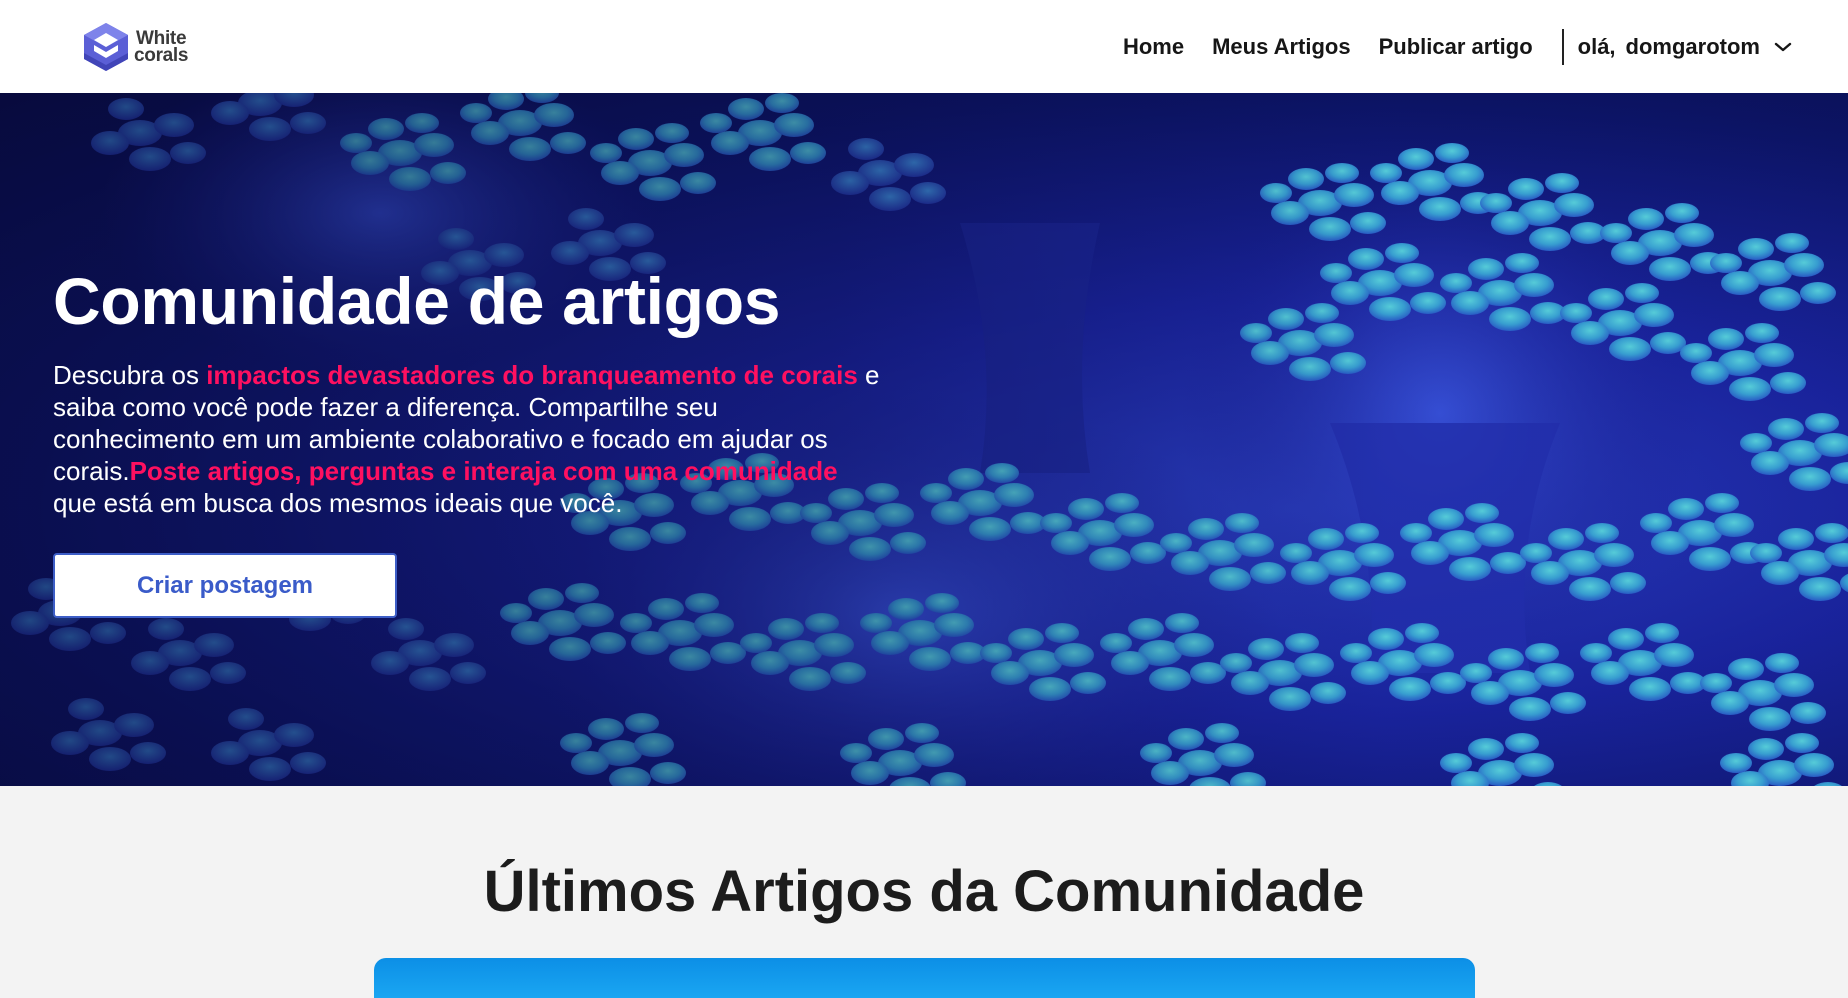 The width and height of the screenshot is (1848, 998). I want to click on latest-articles-title: Últimos Artigos da Comunidade, so click(924, 891).